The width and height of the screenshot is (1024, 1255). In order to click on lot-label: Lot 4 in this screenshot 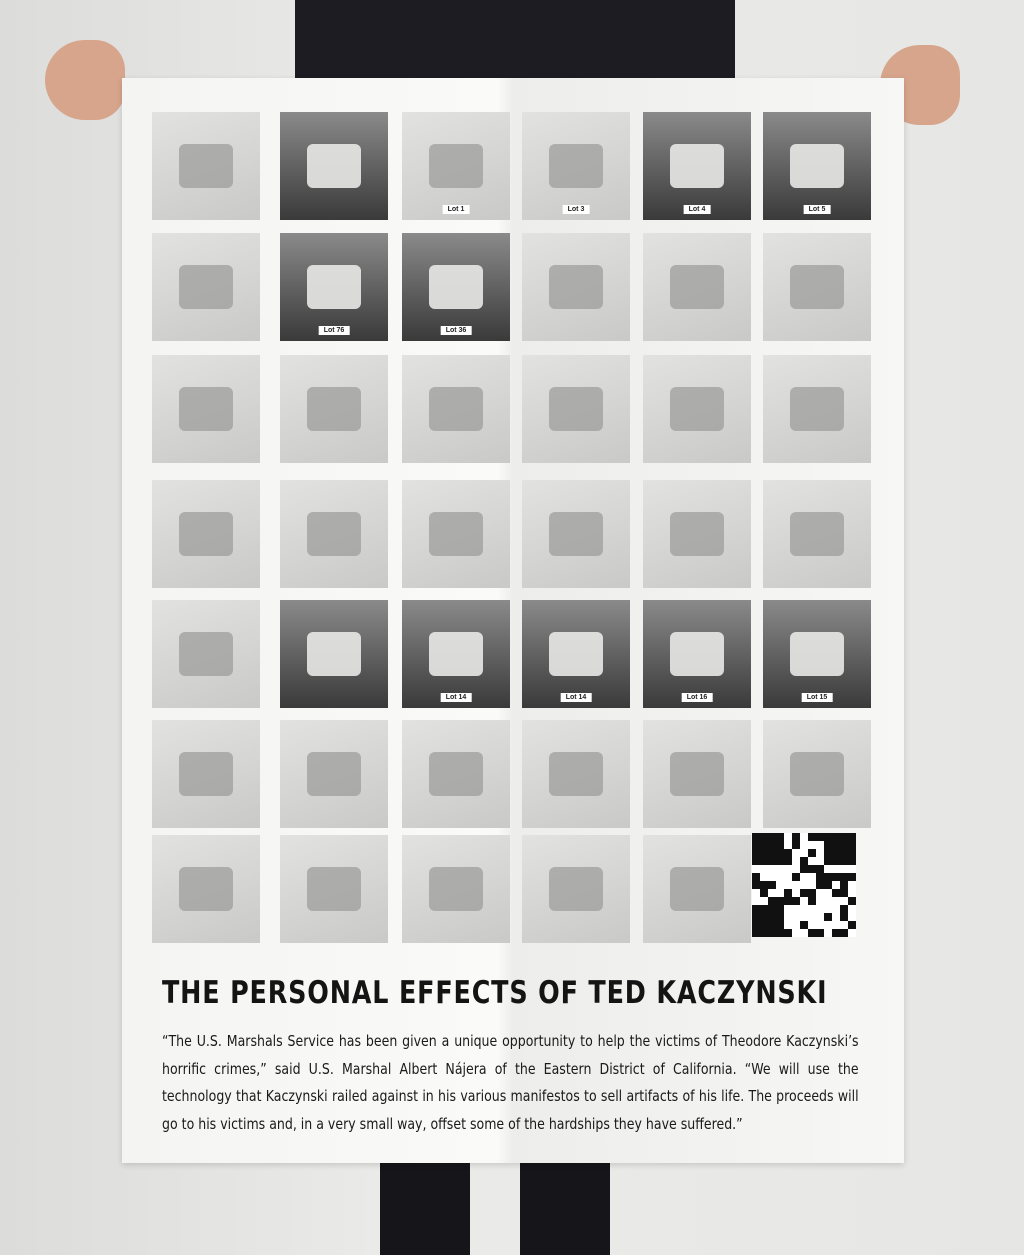, I will do `click(697, 209)`.